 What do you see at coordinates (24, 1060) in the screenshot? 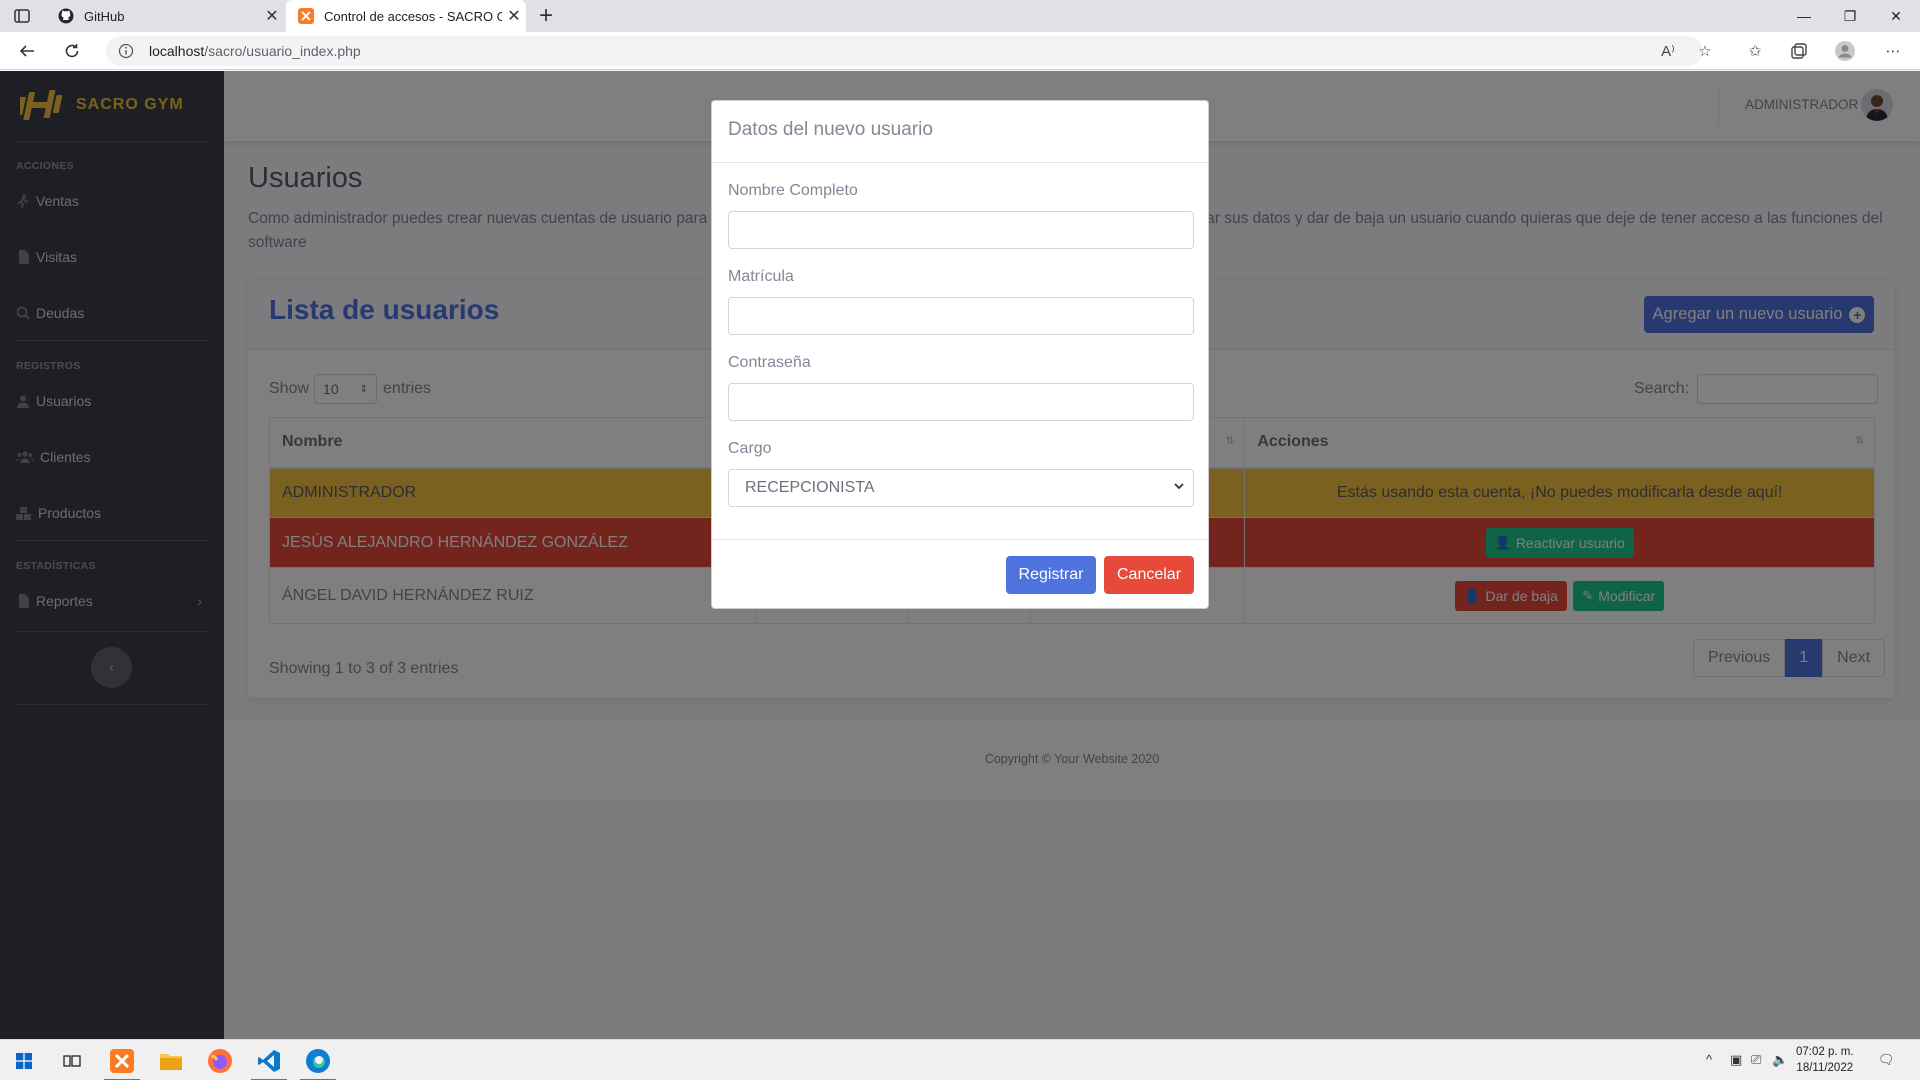
I see `windows-start-icon` at bounding box center [24, 1060].